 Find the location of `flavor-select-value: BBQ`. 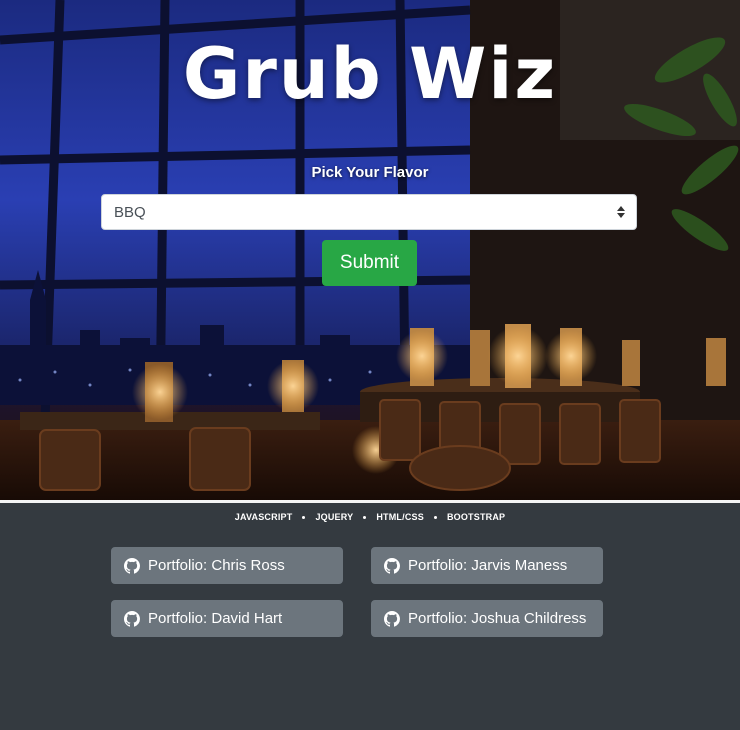

flavor-select-value: BBQ is located at coordinates (130, 212).